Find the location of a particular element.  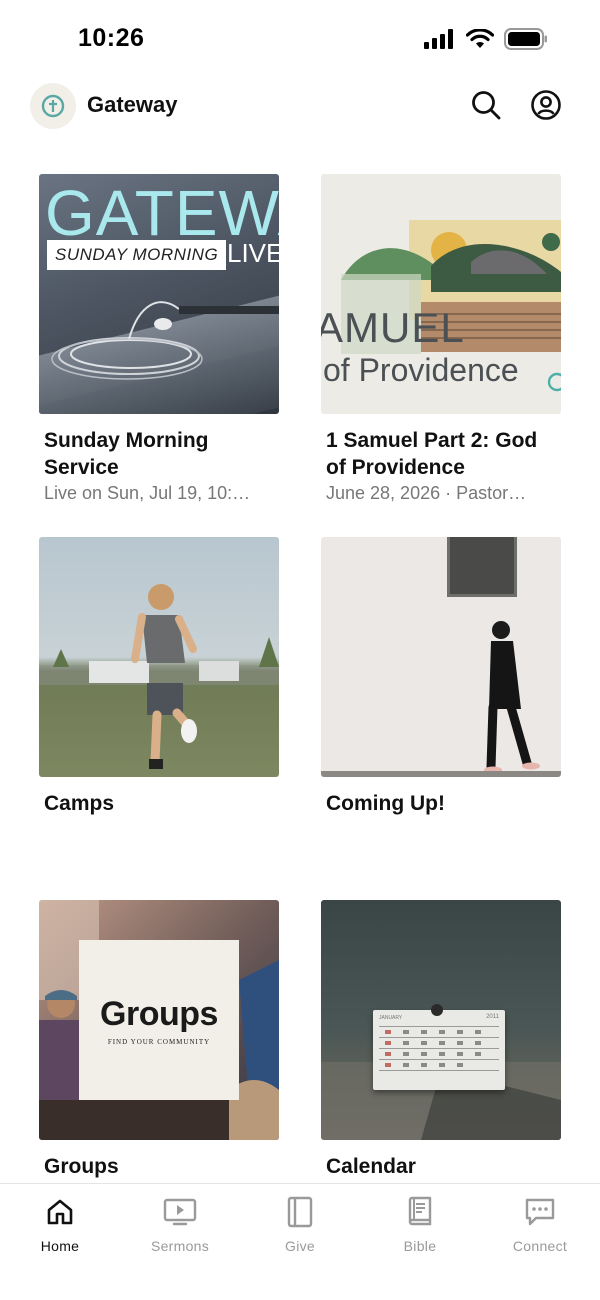

calendar-pin-art is located at coordinates (437, 1010).